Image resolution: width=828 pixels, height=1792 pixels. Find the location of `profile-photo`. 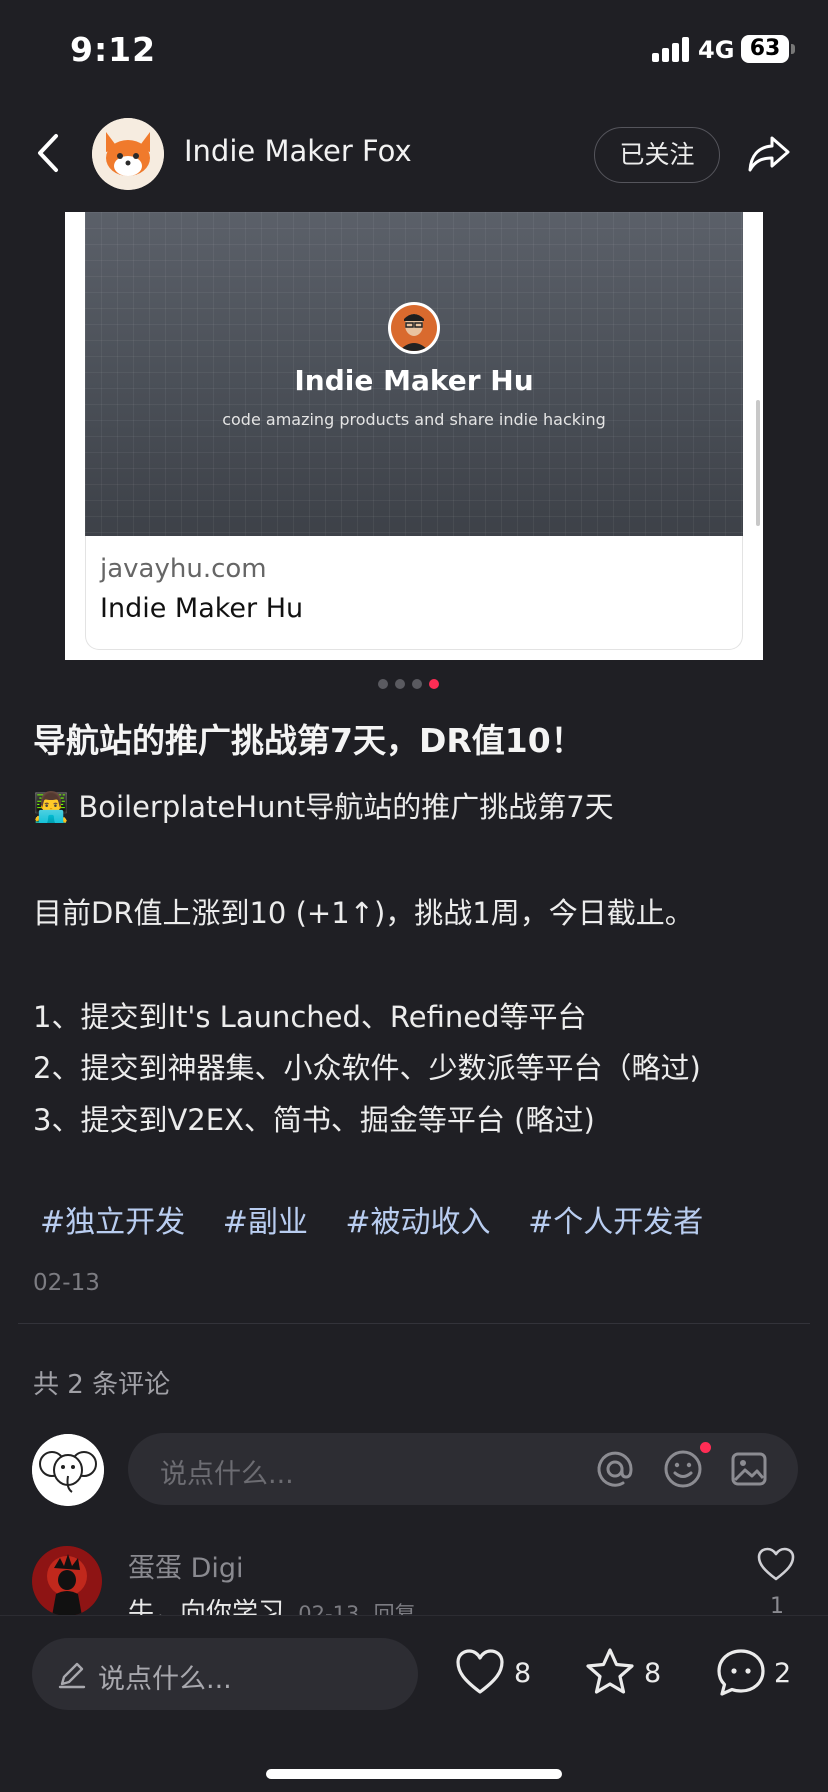

profile-photo is located at coordinates (414, 328).